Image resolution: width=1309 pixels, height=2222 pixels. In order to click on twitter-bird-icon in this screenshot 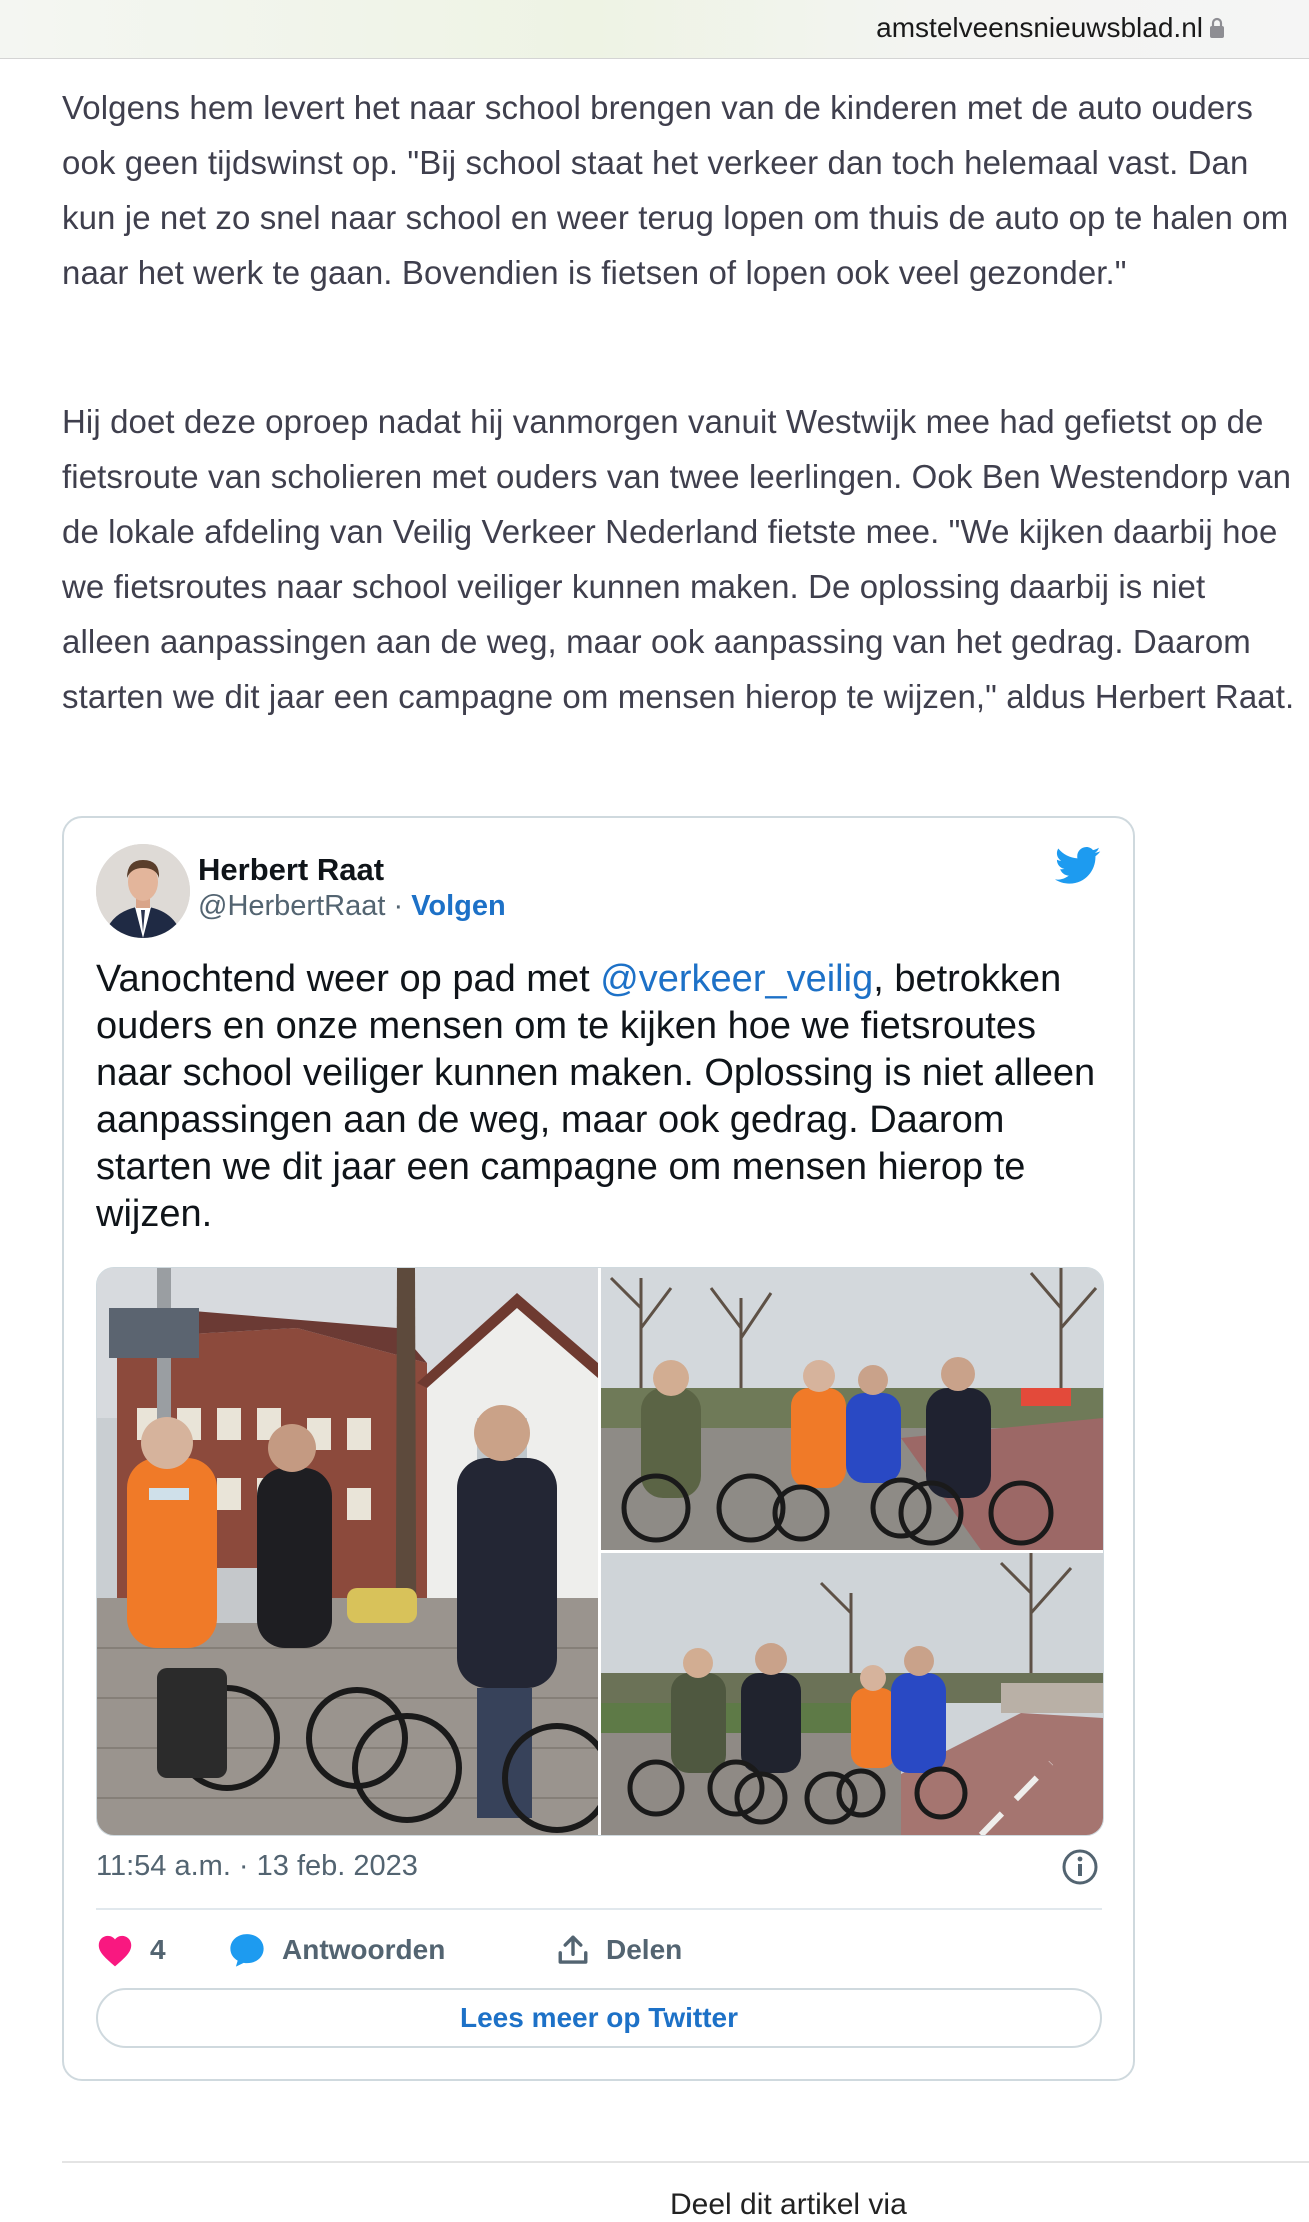, I will do `click(1078, 866)`.